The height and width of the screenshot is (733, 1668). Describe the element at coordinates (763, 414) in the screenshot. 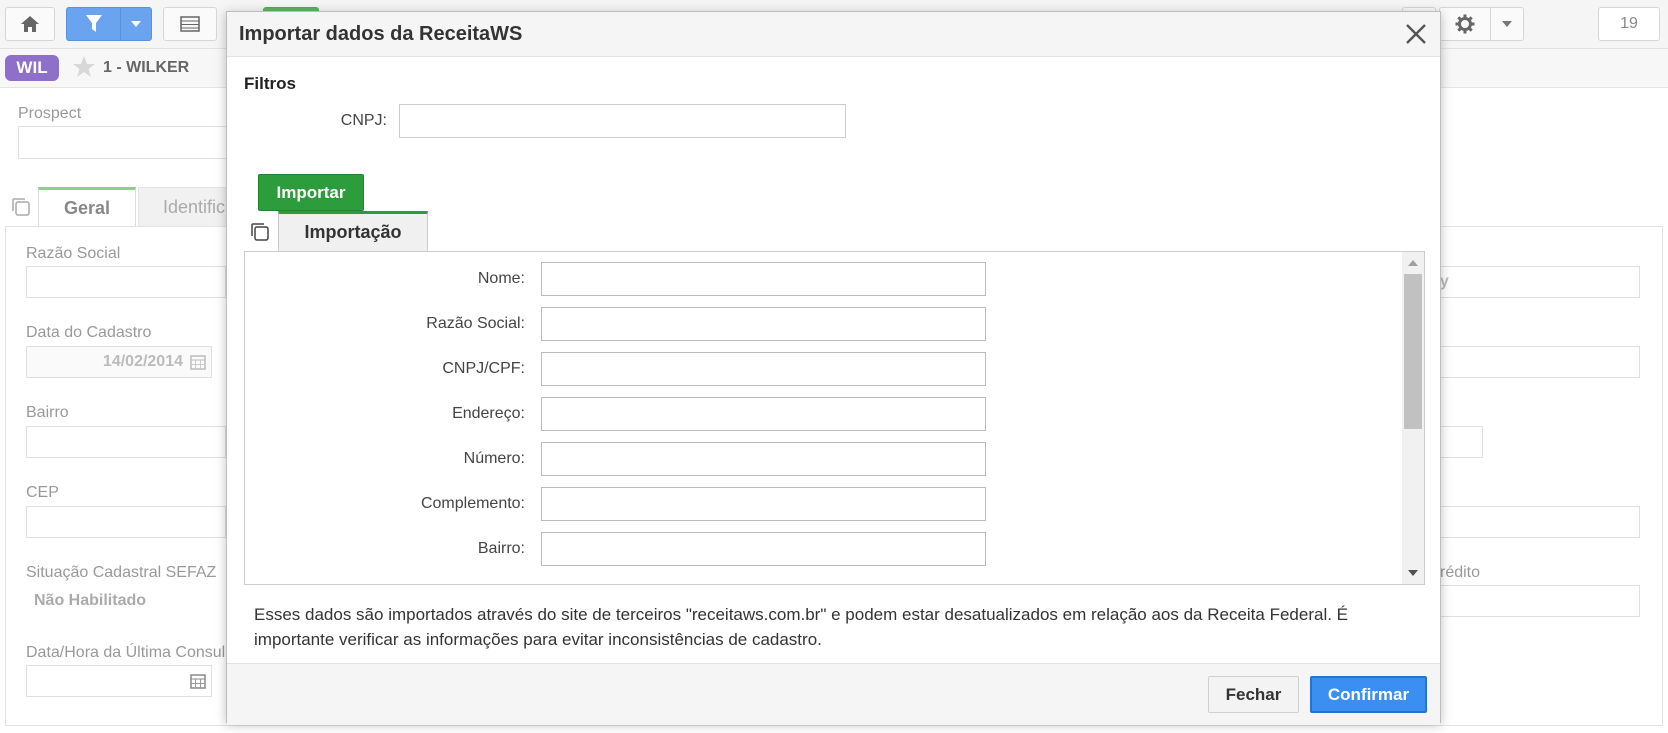

I see `endereco-input` at that location.